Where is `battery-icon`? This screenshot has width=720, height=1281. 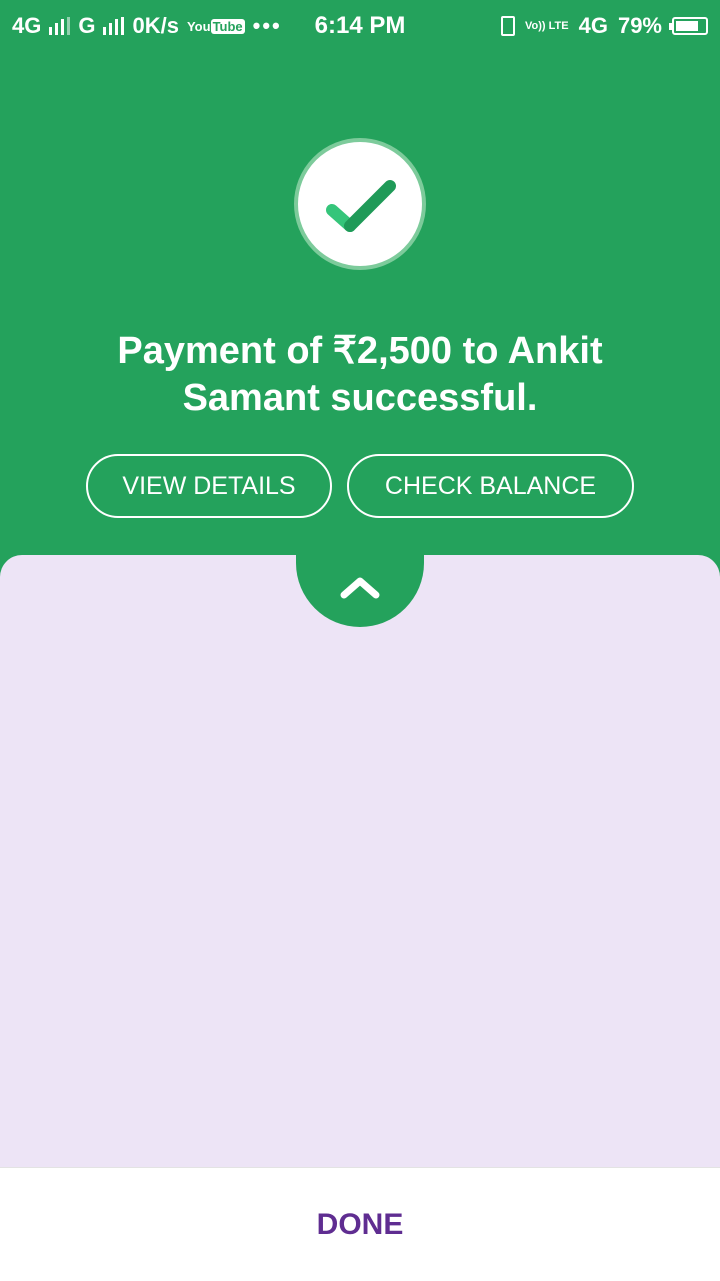 battery-icon is located at coordinates (688, 26).